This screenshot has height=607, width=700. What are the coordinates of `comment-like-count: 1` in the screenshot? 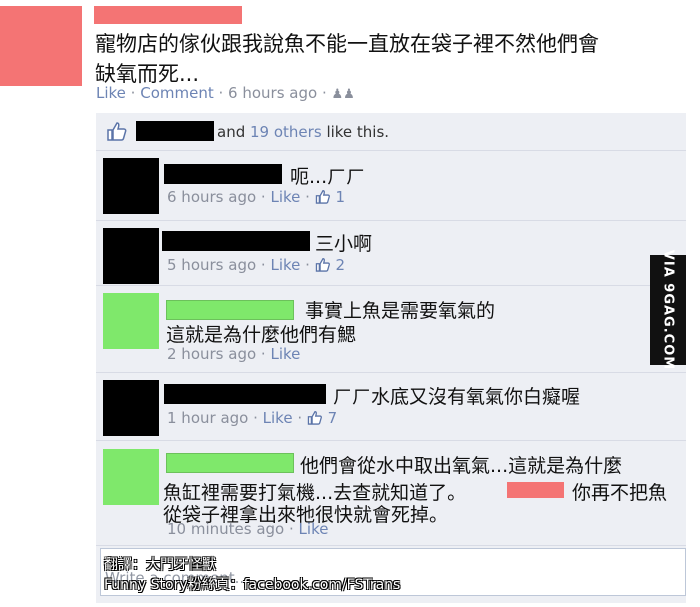 It's located at (340, 197).